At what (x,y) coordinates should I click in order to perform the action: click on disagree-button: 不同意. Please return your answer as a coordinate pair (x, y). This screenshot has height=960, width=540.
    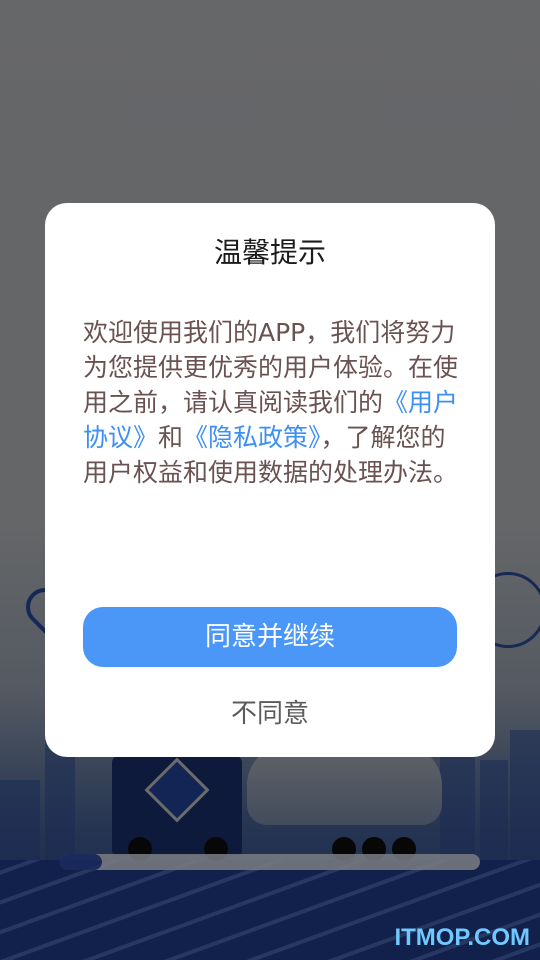
    Looking at the image, I should click on (270, 711).